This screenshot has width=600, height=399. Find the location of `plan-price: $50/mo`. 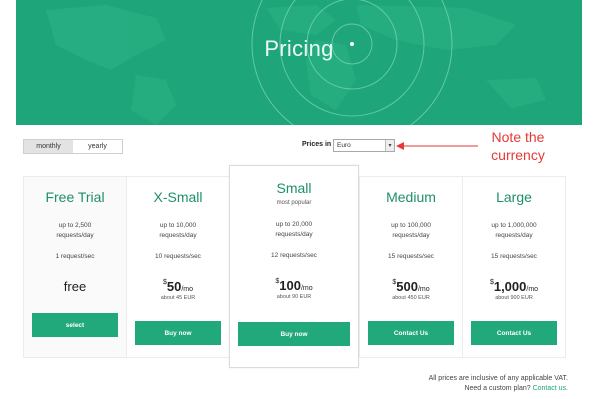

plan-price: $50/mo is located at coordinates (178, 286).